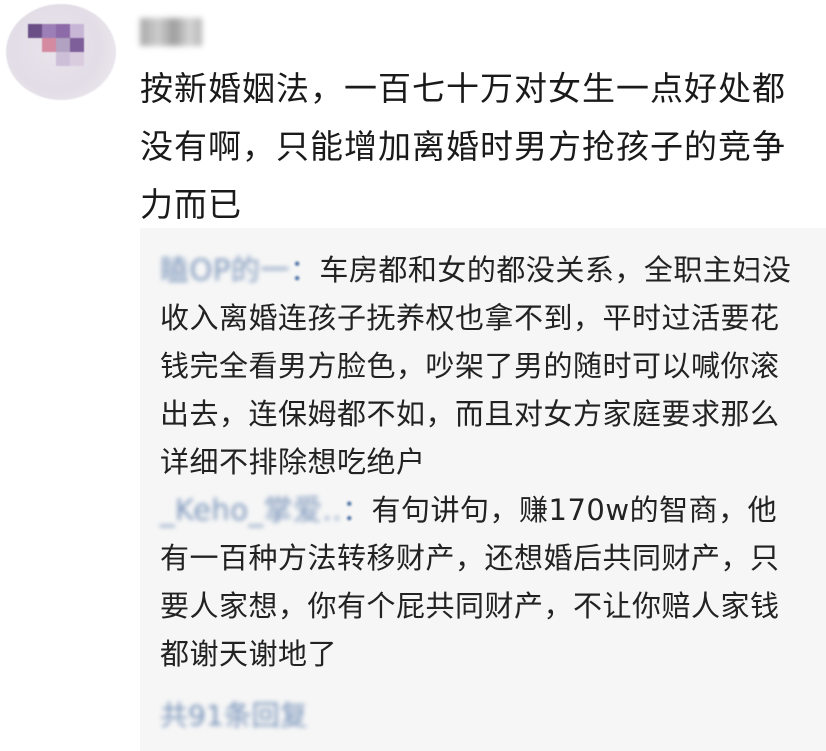  Describe the element at coordinates (234, 716) in the screenshot. I see `more-replies-link: 共91条回复` at that location.